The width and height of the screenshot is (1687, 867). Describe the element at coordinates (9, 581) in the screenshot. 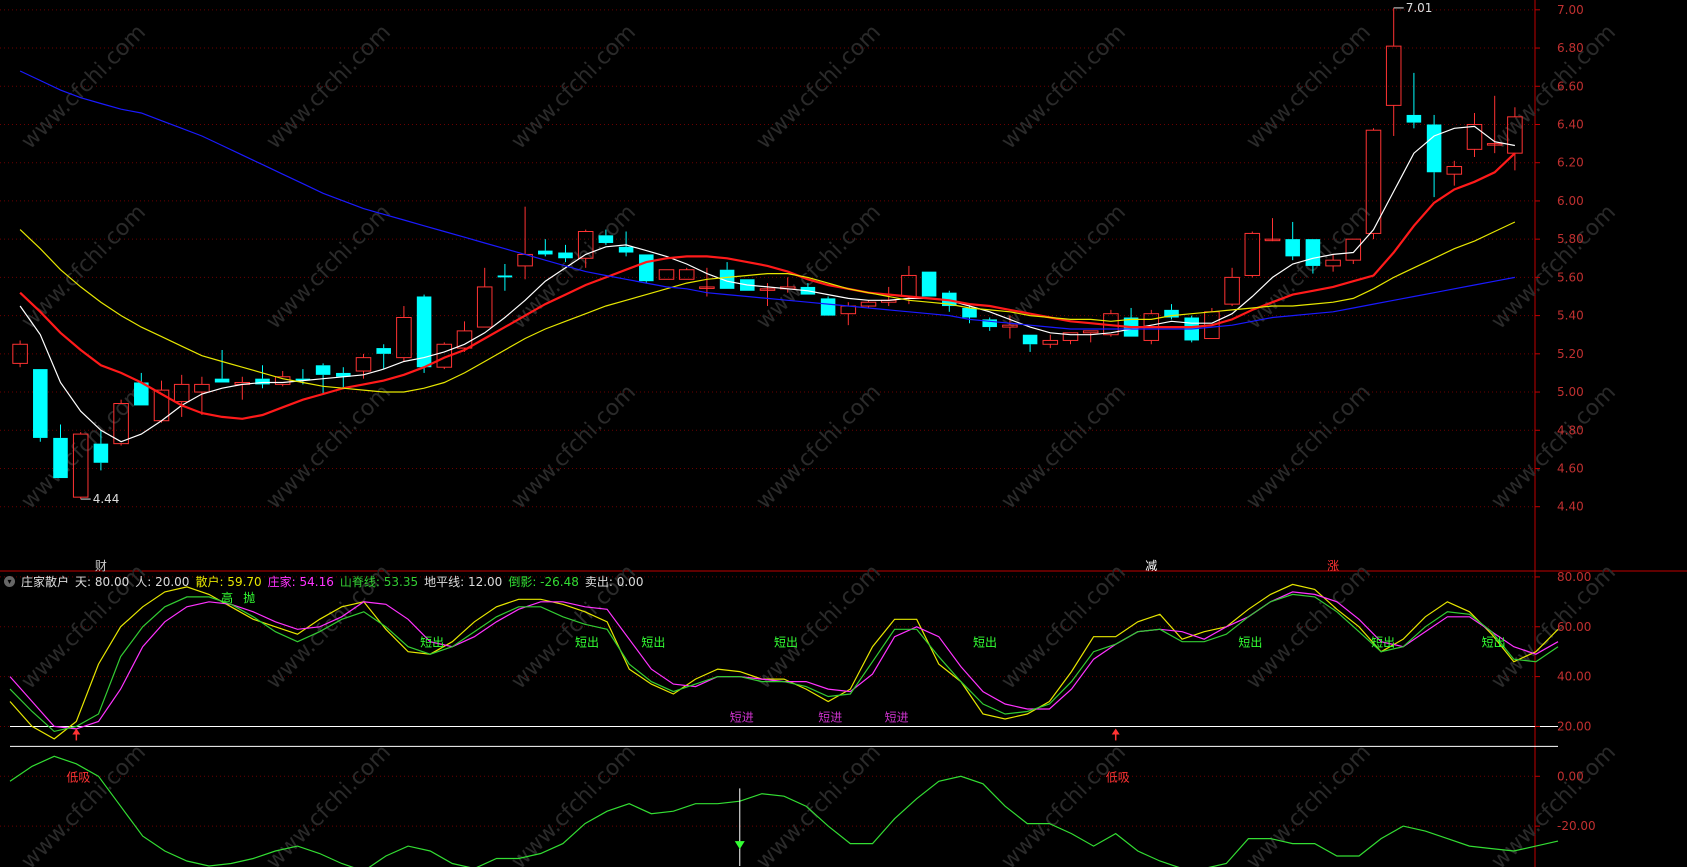

I see `collapse-icon: ▾` at that location.